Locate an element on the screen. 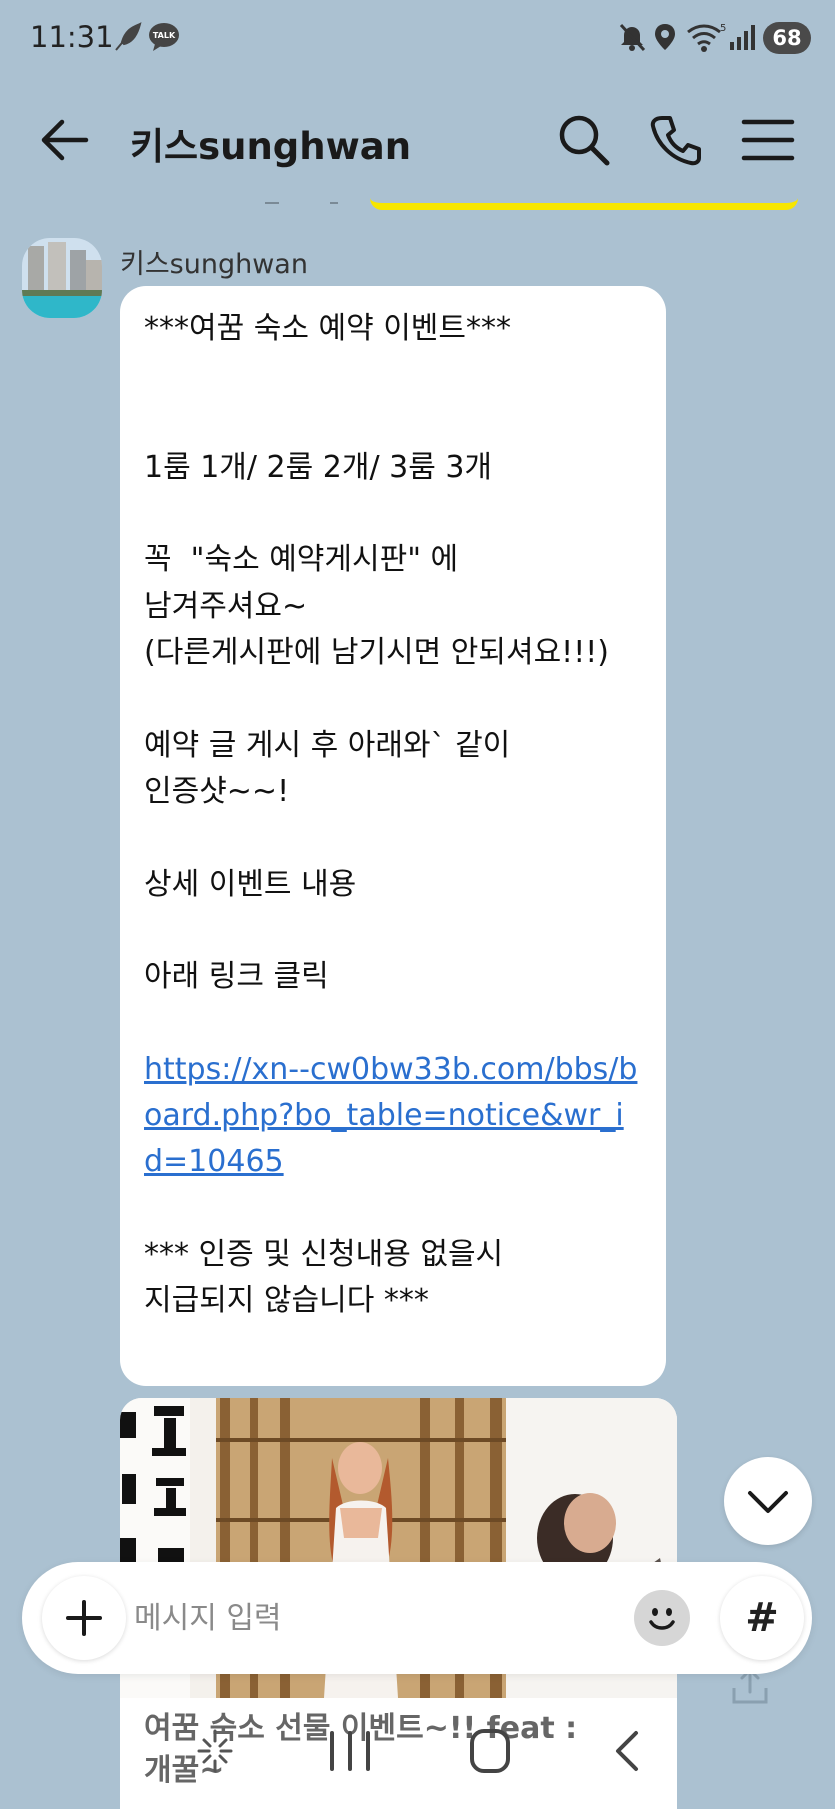  emoticon-button is located at coordinates (662, 1618).